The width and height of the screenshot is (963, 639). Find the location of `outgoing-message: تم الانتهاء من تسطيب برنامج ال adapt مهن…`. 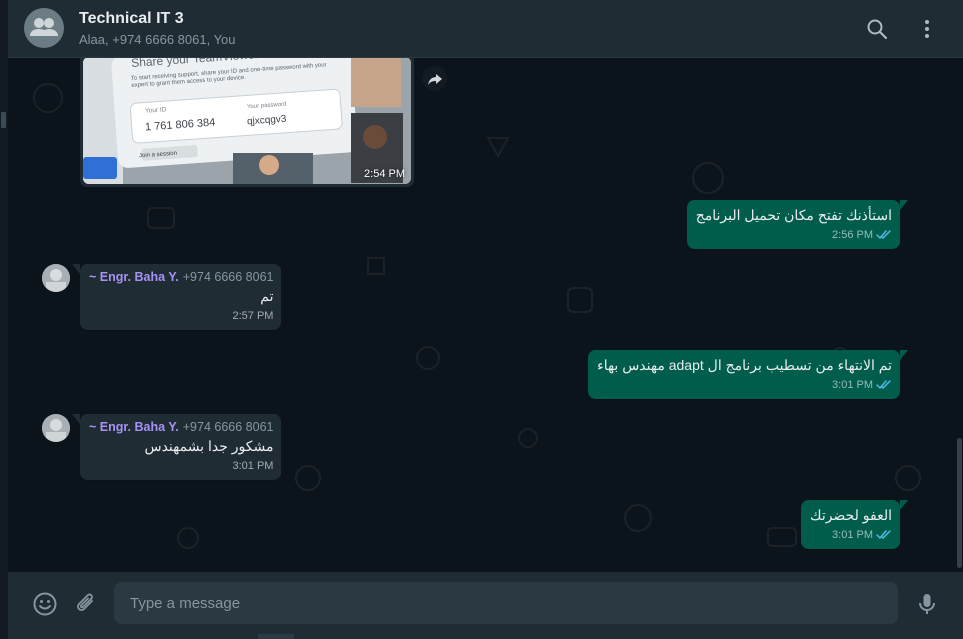

outgoing-message: تم الانتهاء من تسطيب برنامج ال adapt مهن… is located at coordinates (748, 374).